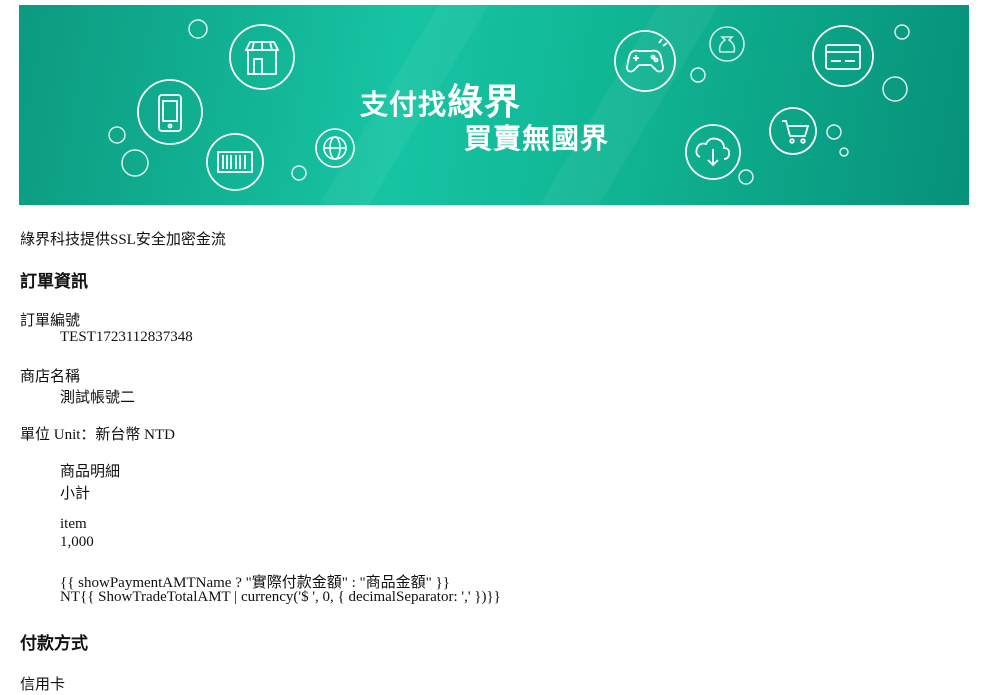 Image resolution: width=988 pixels, height=695 pixels. What do you see at coordinates (98, 398) in the screenshot?
I see `store-name-value: 測試帳號二` at bounding box center [98, 398].